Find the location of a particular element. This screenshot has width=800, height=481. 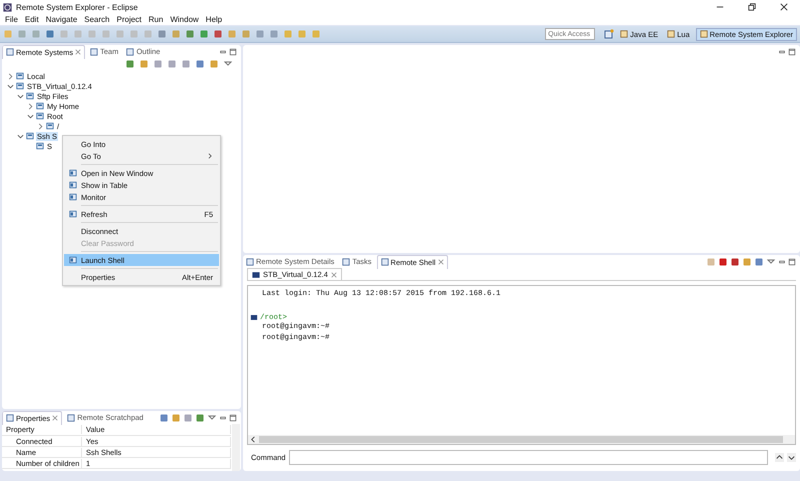

app-icon is located at coordinates (7, 7).